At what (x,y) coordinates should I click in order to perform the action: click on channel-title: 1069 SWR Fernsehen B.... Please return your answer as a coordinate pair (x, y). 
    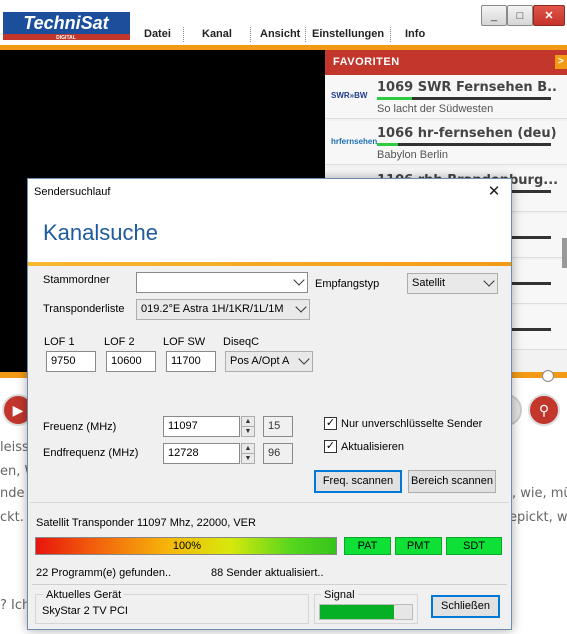
    Looking at the image, I should click on (467, 87).